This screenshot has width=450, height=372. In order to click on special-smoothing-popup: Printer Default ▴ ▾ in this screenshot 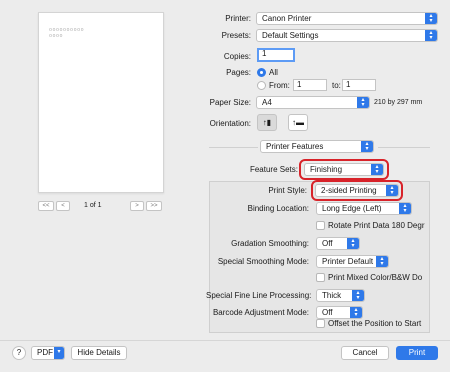, I will do `click(352, 261)`.